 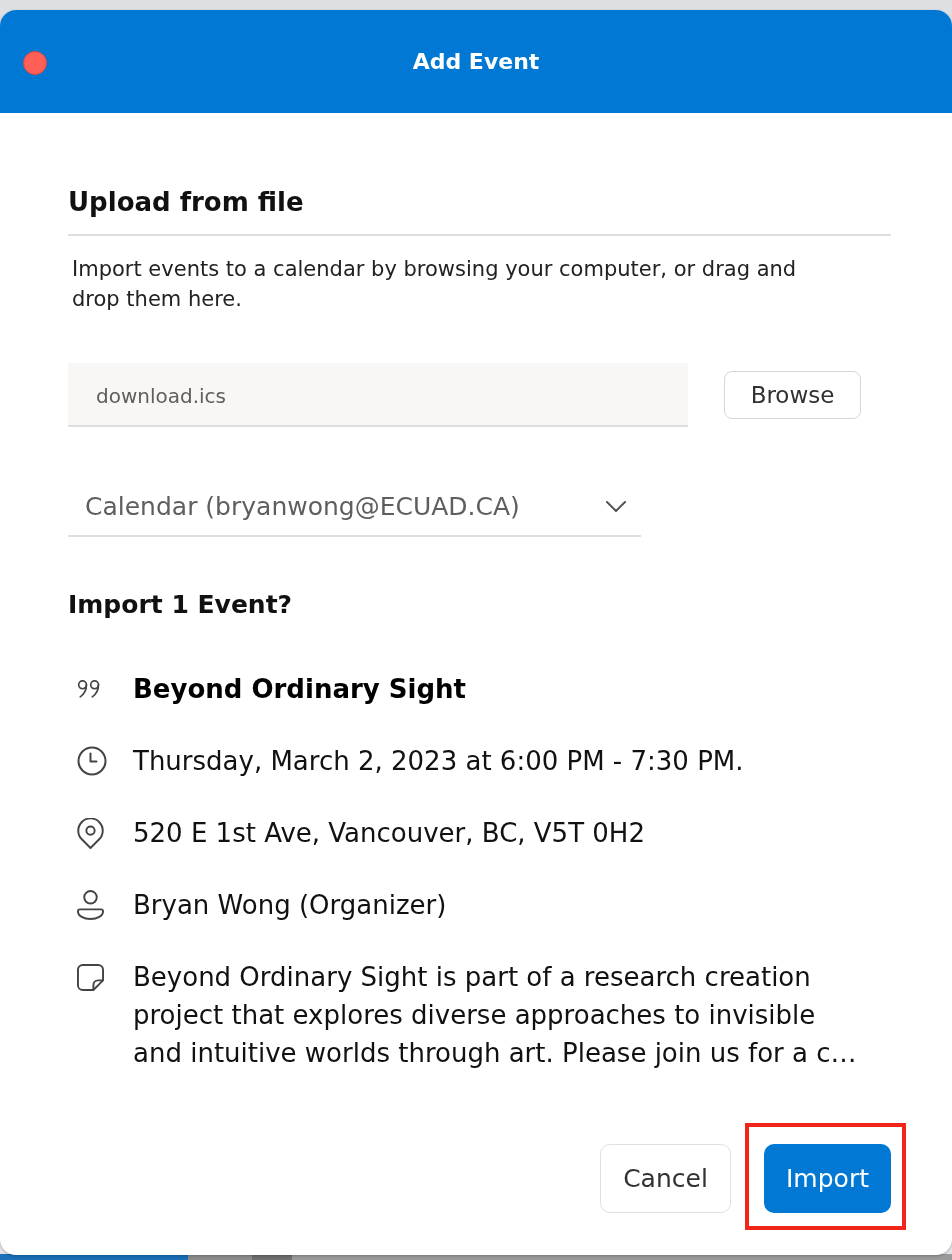 I want to click on window-title: Add Event, so click(x=476, y=61).